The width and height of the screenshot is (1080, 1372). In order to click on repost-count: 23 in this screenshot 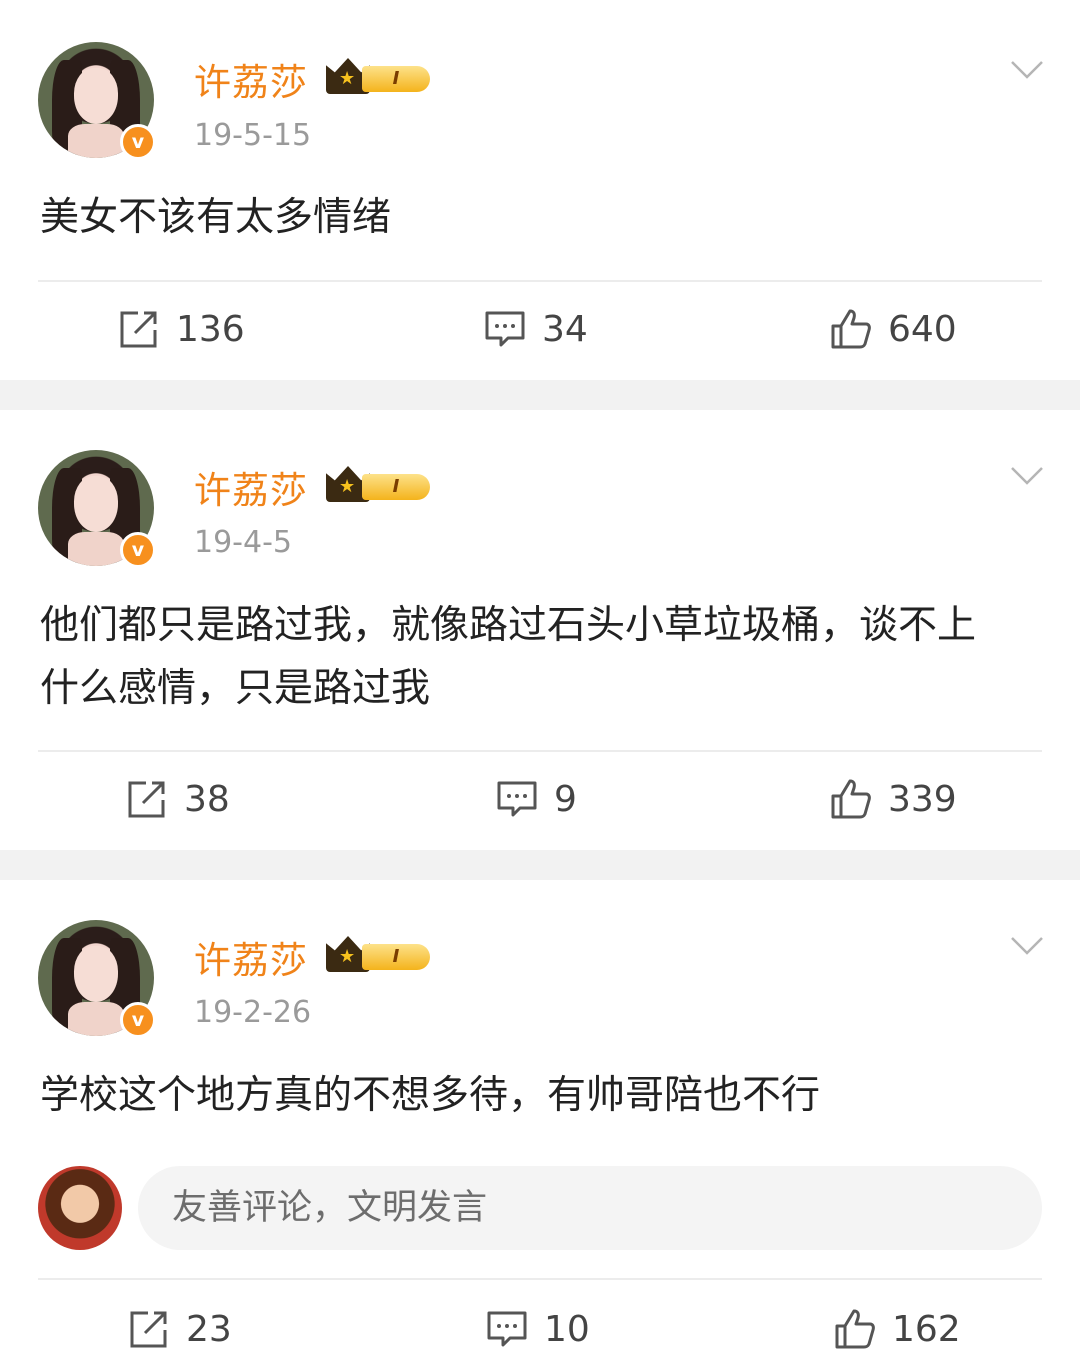, I will do `click(209, 1329)`.